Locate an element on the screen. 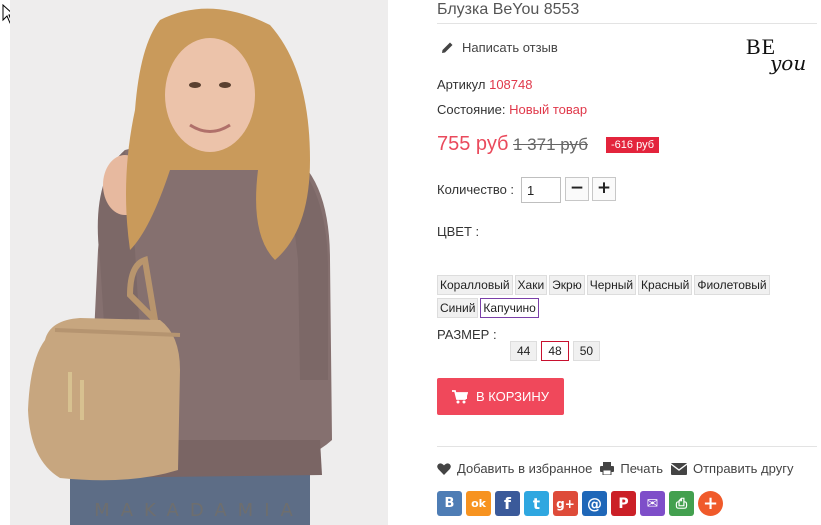 This screenshot has width=821, height=525. current-price: 755 руб is located at coordinates (473, 144).